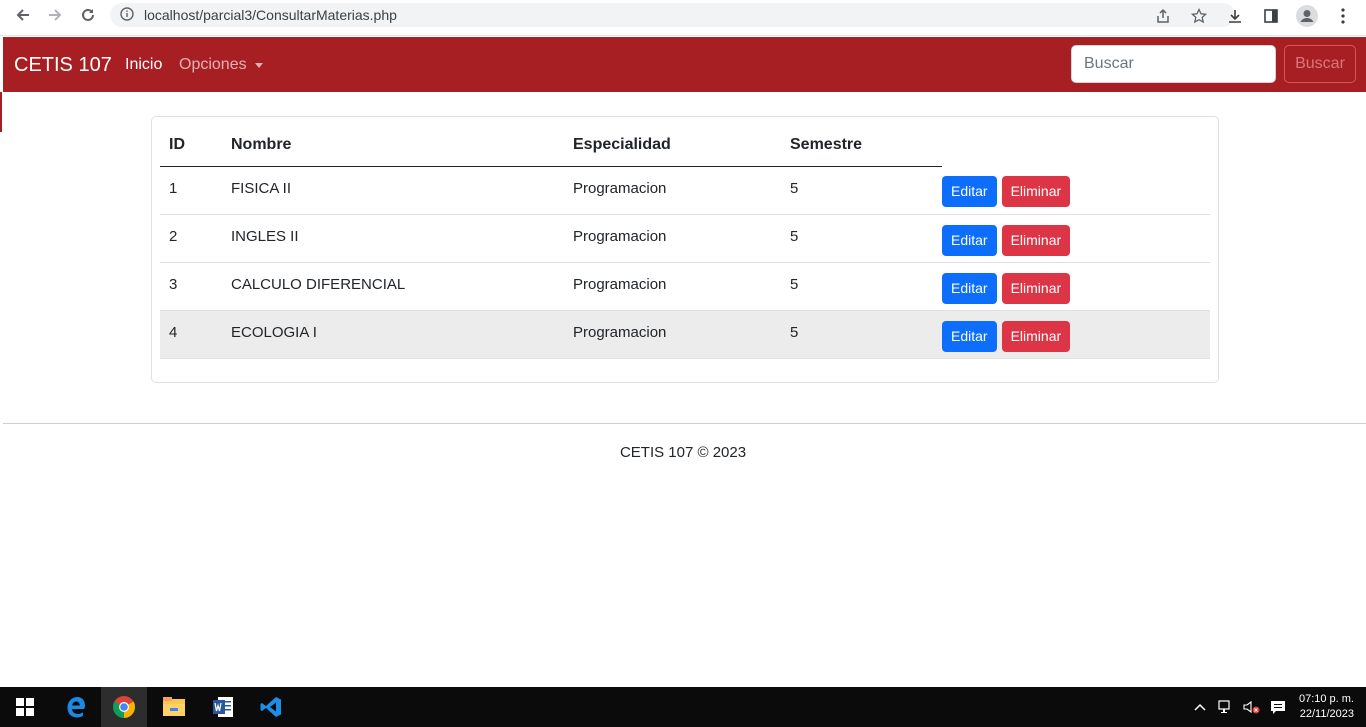  Describe the element at coordinates (25, 707) in the screenshot. I see `windows-start-icon` at that location.